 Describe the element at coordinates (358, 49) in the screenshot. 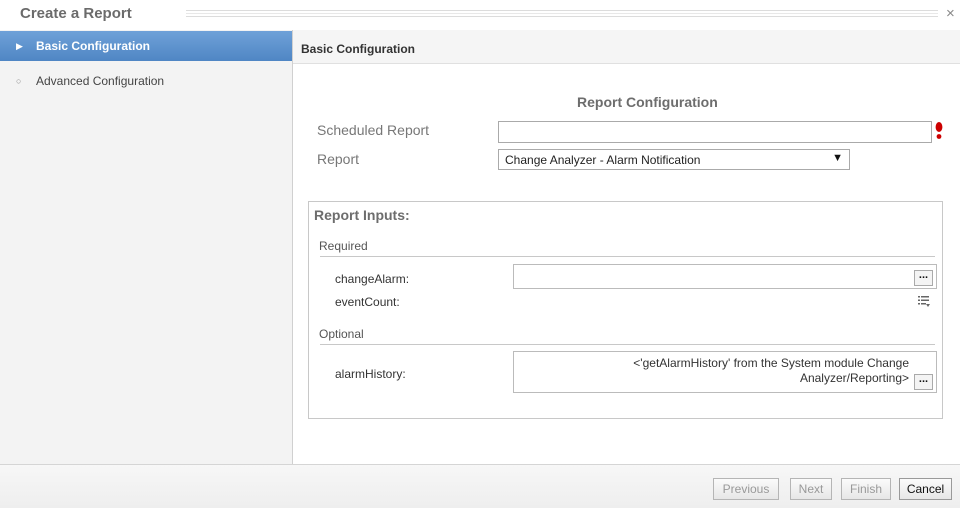

I see `page-title: Basic Configuration` at that location.